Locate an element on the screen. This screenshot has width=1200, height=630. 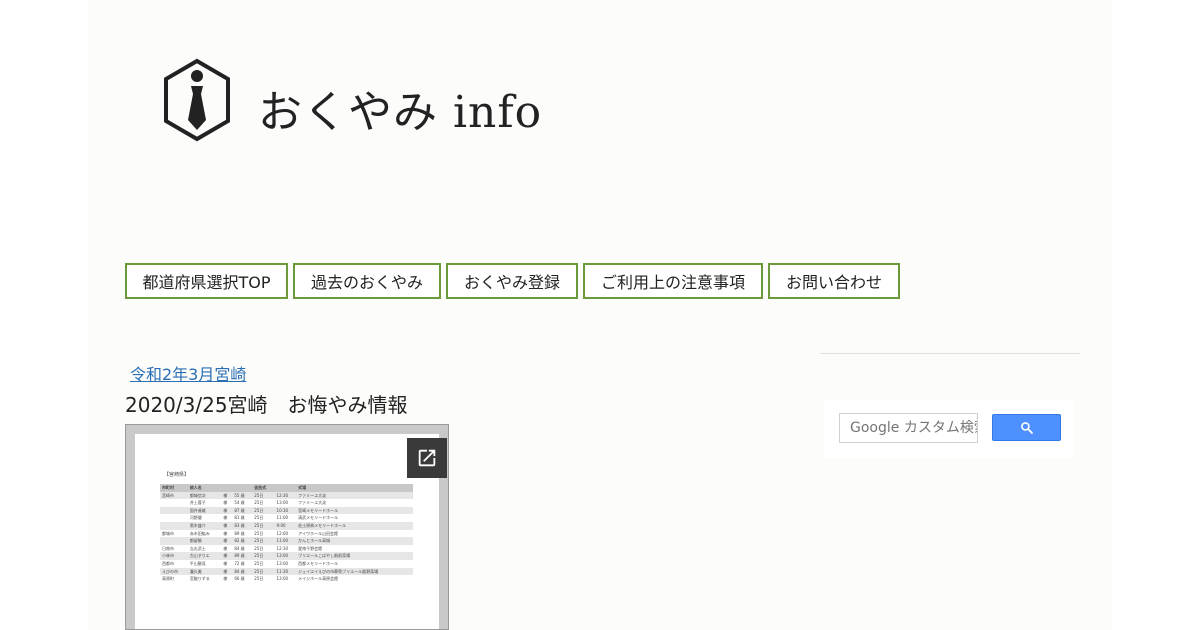
document-table-cell: 西都市 is located at coordinates (168, 563).